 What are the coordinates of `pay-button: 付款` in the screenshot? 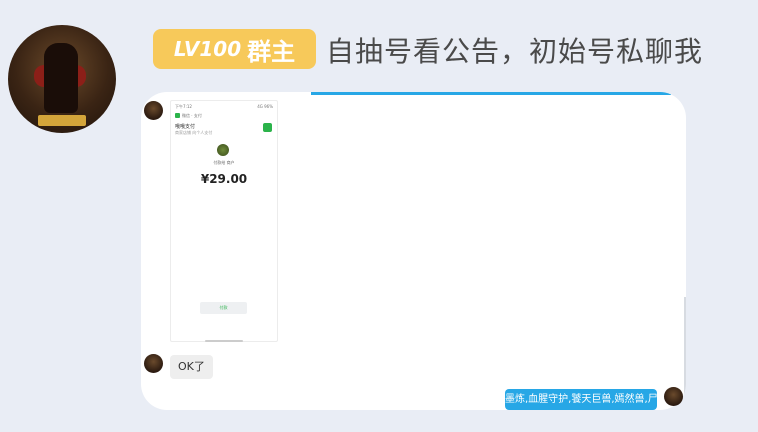 It's located at (223, 308).